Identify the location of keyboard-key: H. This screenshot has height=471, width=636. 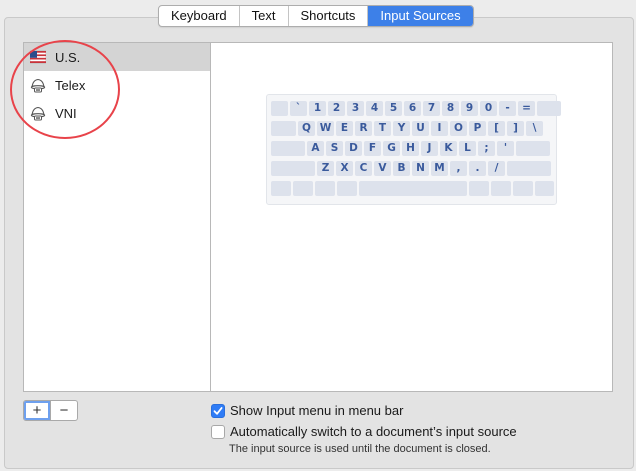
(410, 148).